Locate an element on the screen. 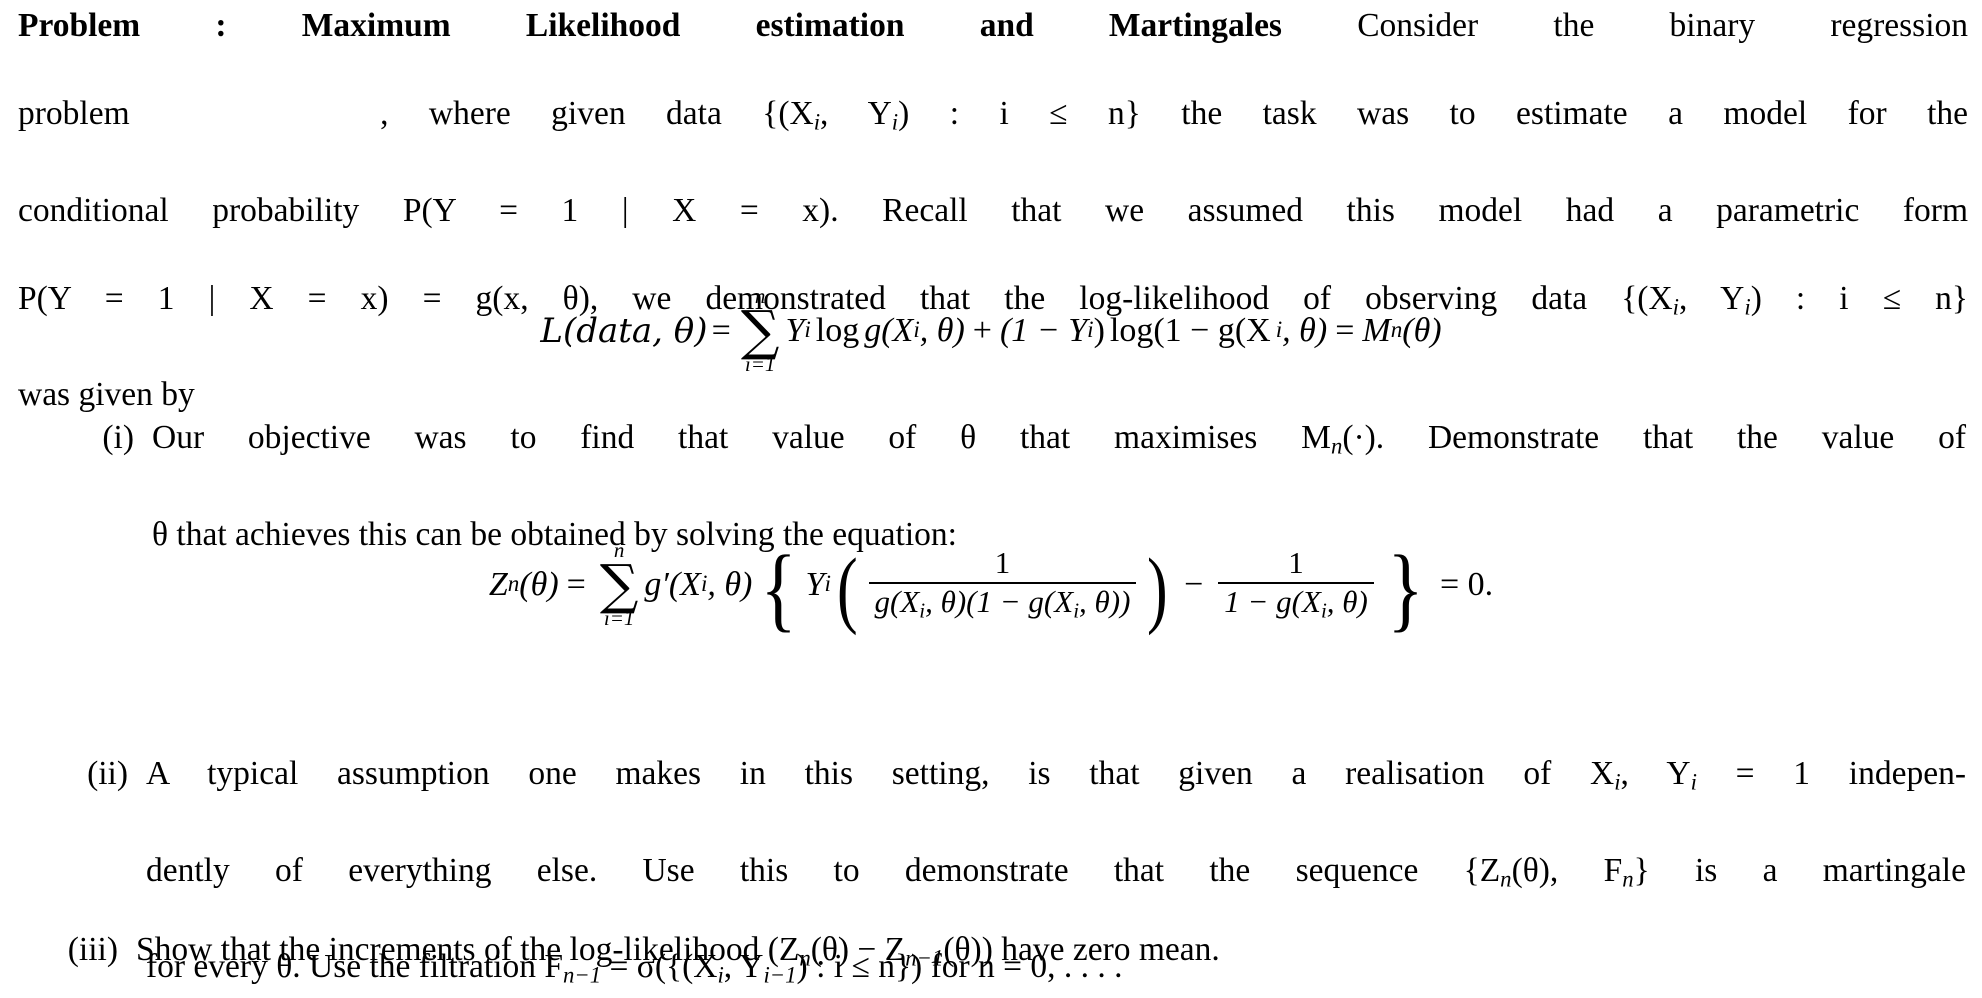 This screenshot has width=1982, height=998. intro-line-5-text: was given by is located at coordinates (106, 395).